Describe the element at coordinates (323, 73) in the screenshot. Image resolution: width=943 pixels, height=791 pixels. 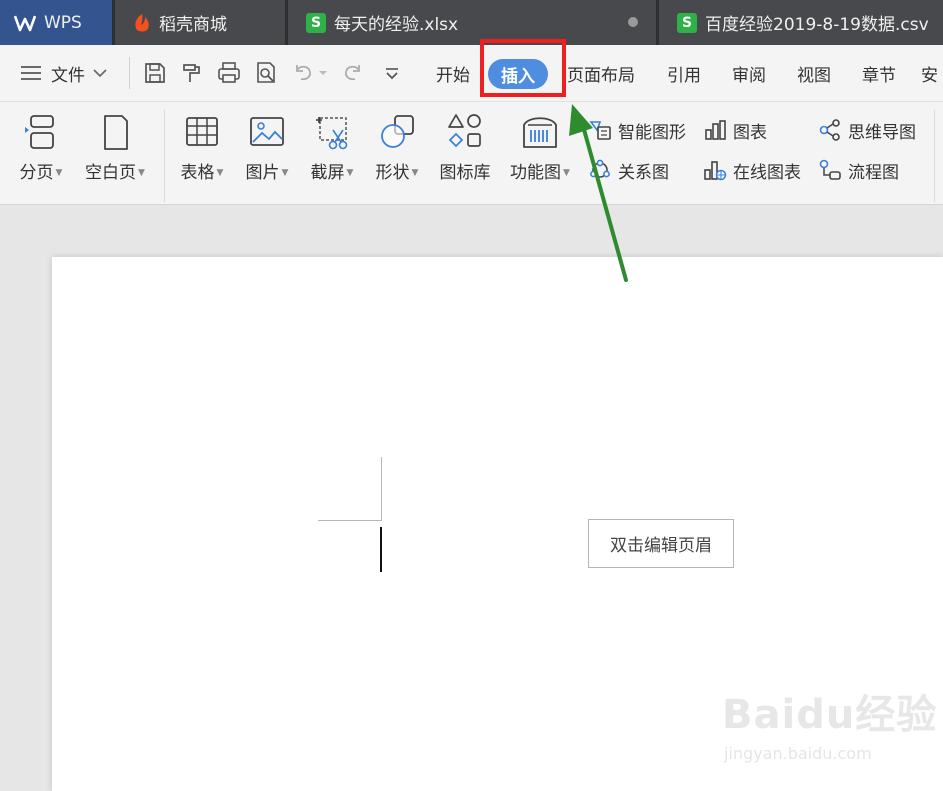
I see `undo-dropdown-icon` at that location.